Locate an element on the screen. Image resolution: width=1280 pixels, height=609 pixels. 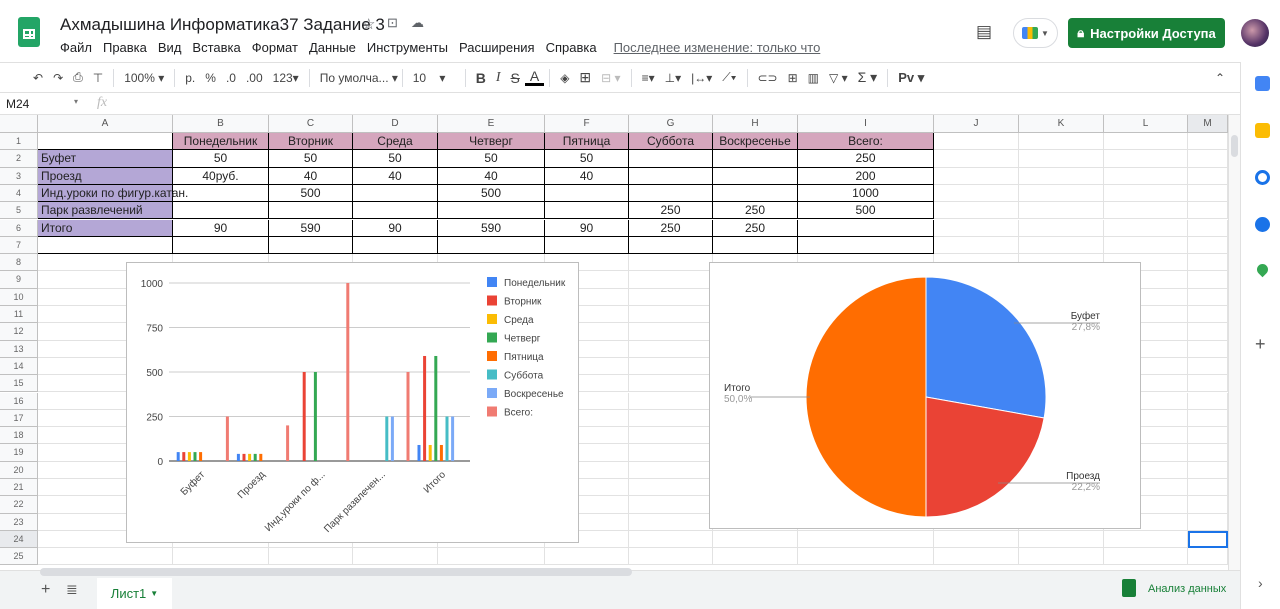
column-header: G is located at coordinates (671, 124).